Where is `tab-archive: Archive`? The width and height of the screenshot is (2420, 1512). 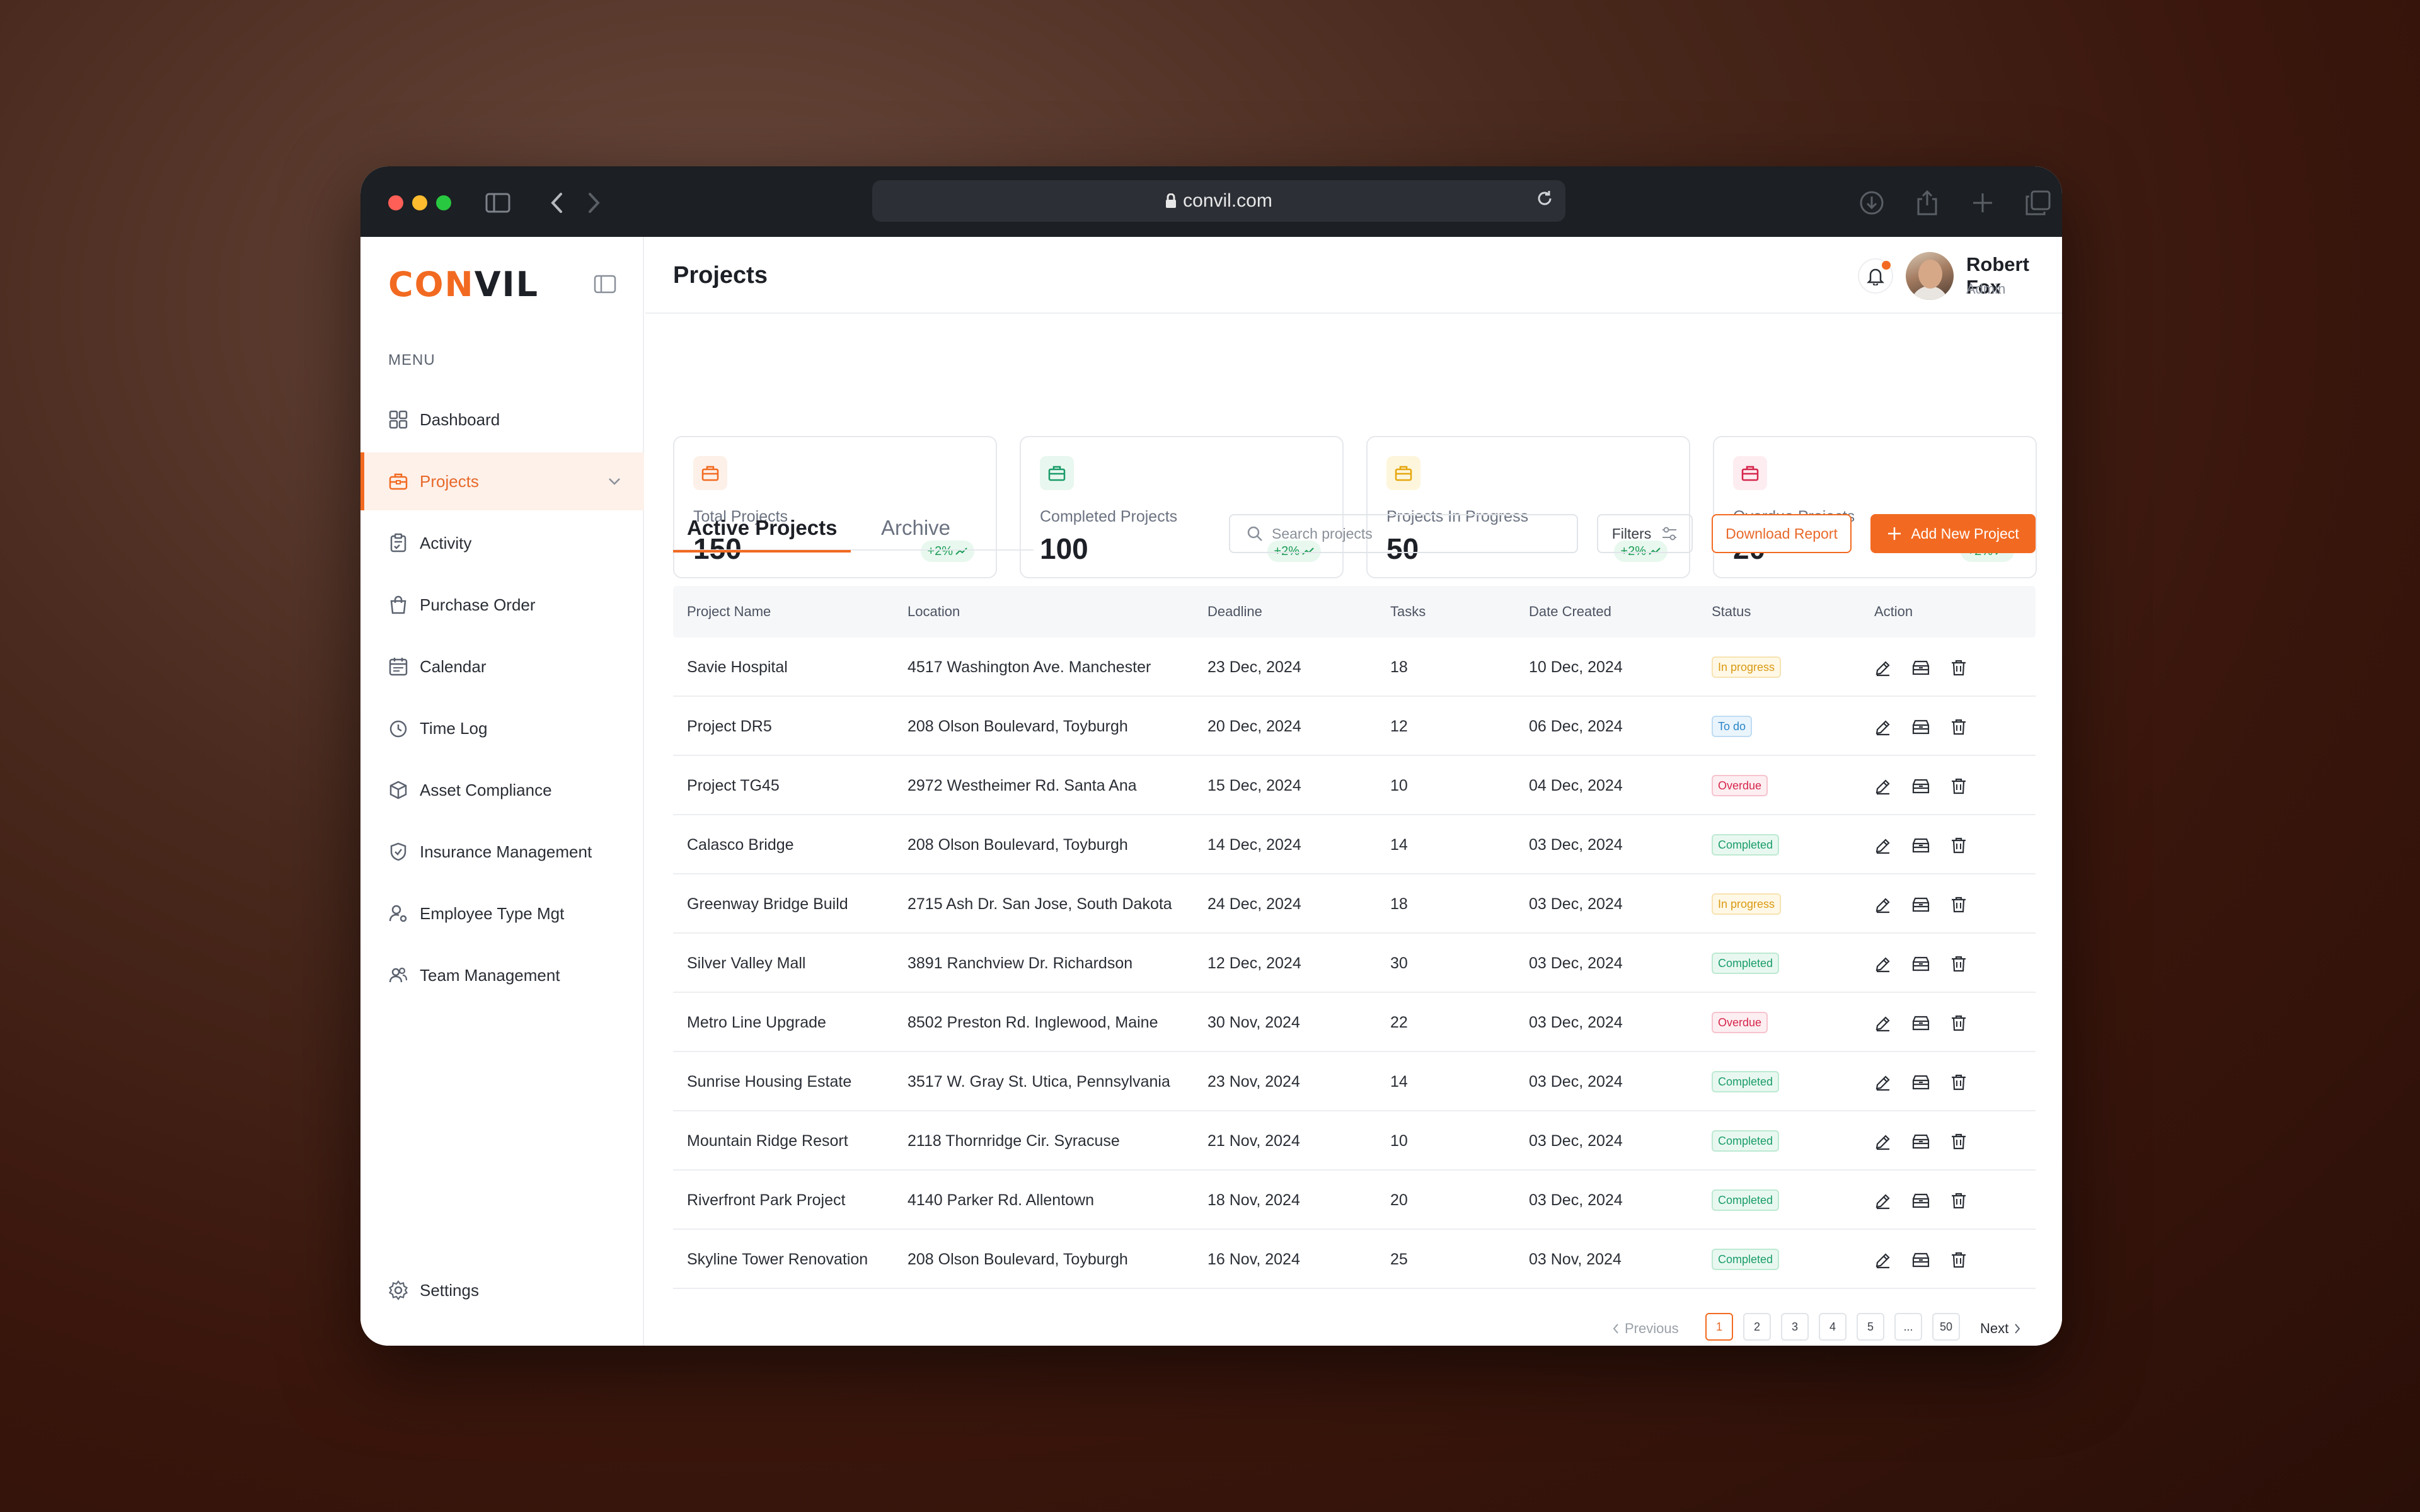
tab-archive: Archive is located at coordinates (916, 534).